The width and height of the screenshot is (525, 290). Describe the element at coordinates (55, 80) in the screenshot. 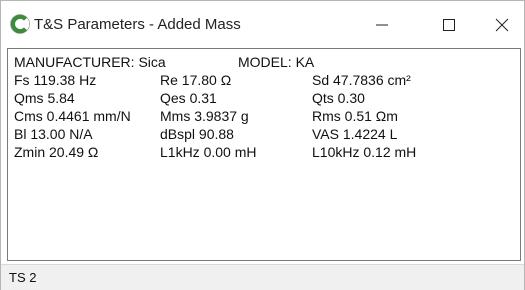

I see `param-fs: Fs 119.38 Hz` at that location.